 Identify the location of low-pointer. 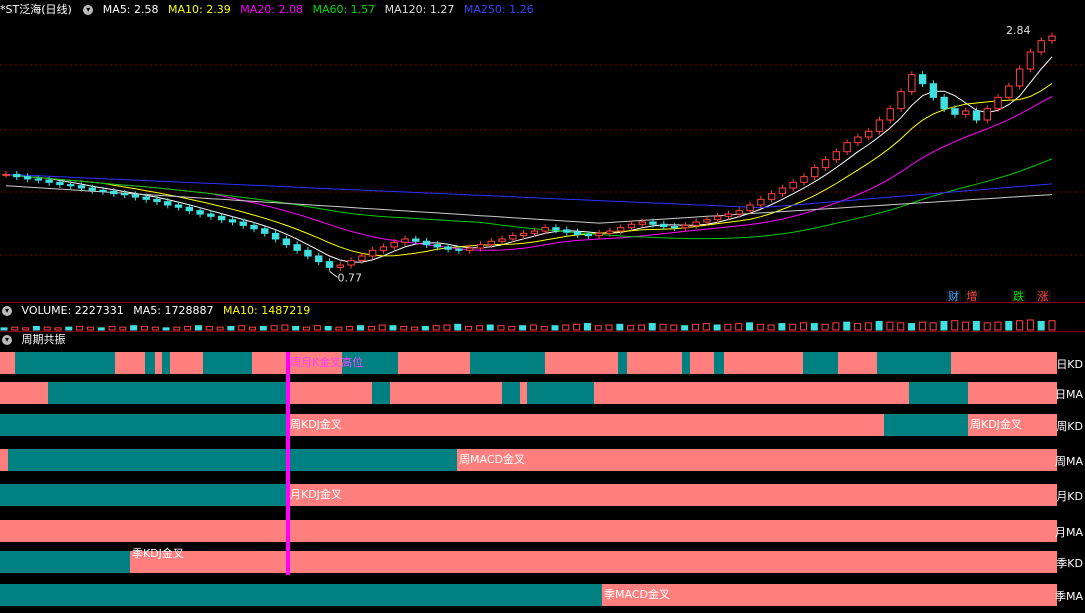
(333, 274).